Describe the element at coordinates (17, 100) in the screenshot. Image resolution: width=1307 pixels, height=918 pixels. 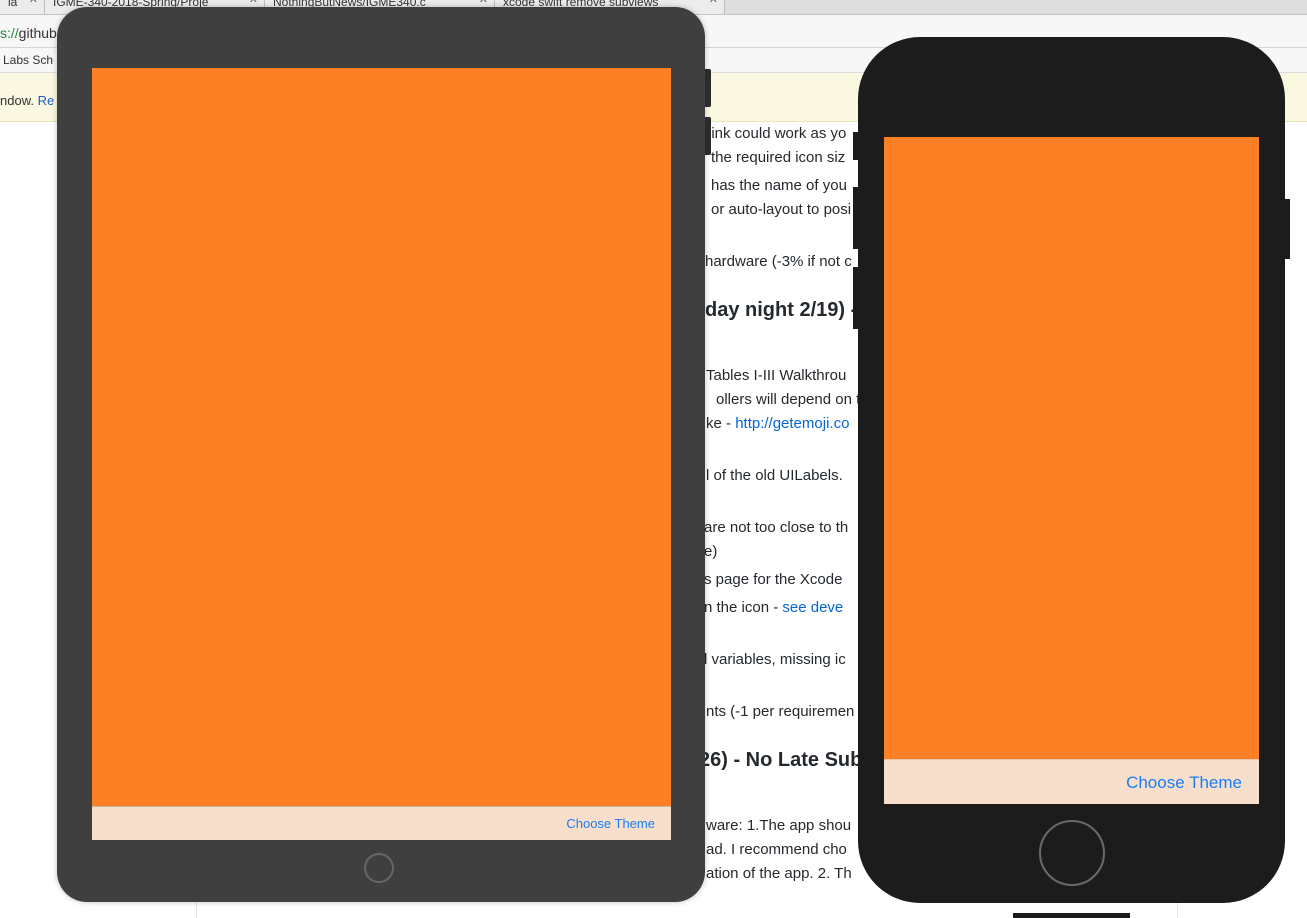
I see `info-text: ndow.` at that location.